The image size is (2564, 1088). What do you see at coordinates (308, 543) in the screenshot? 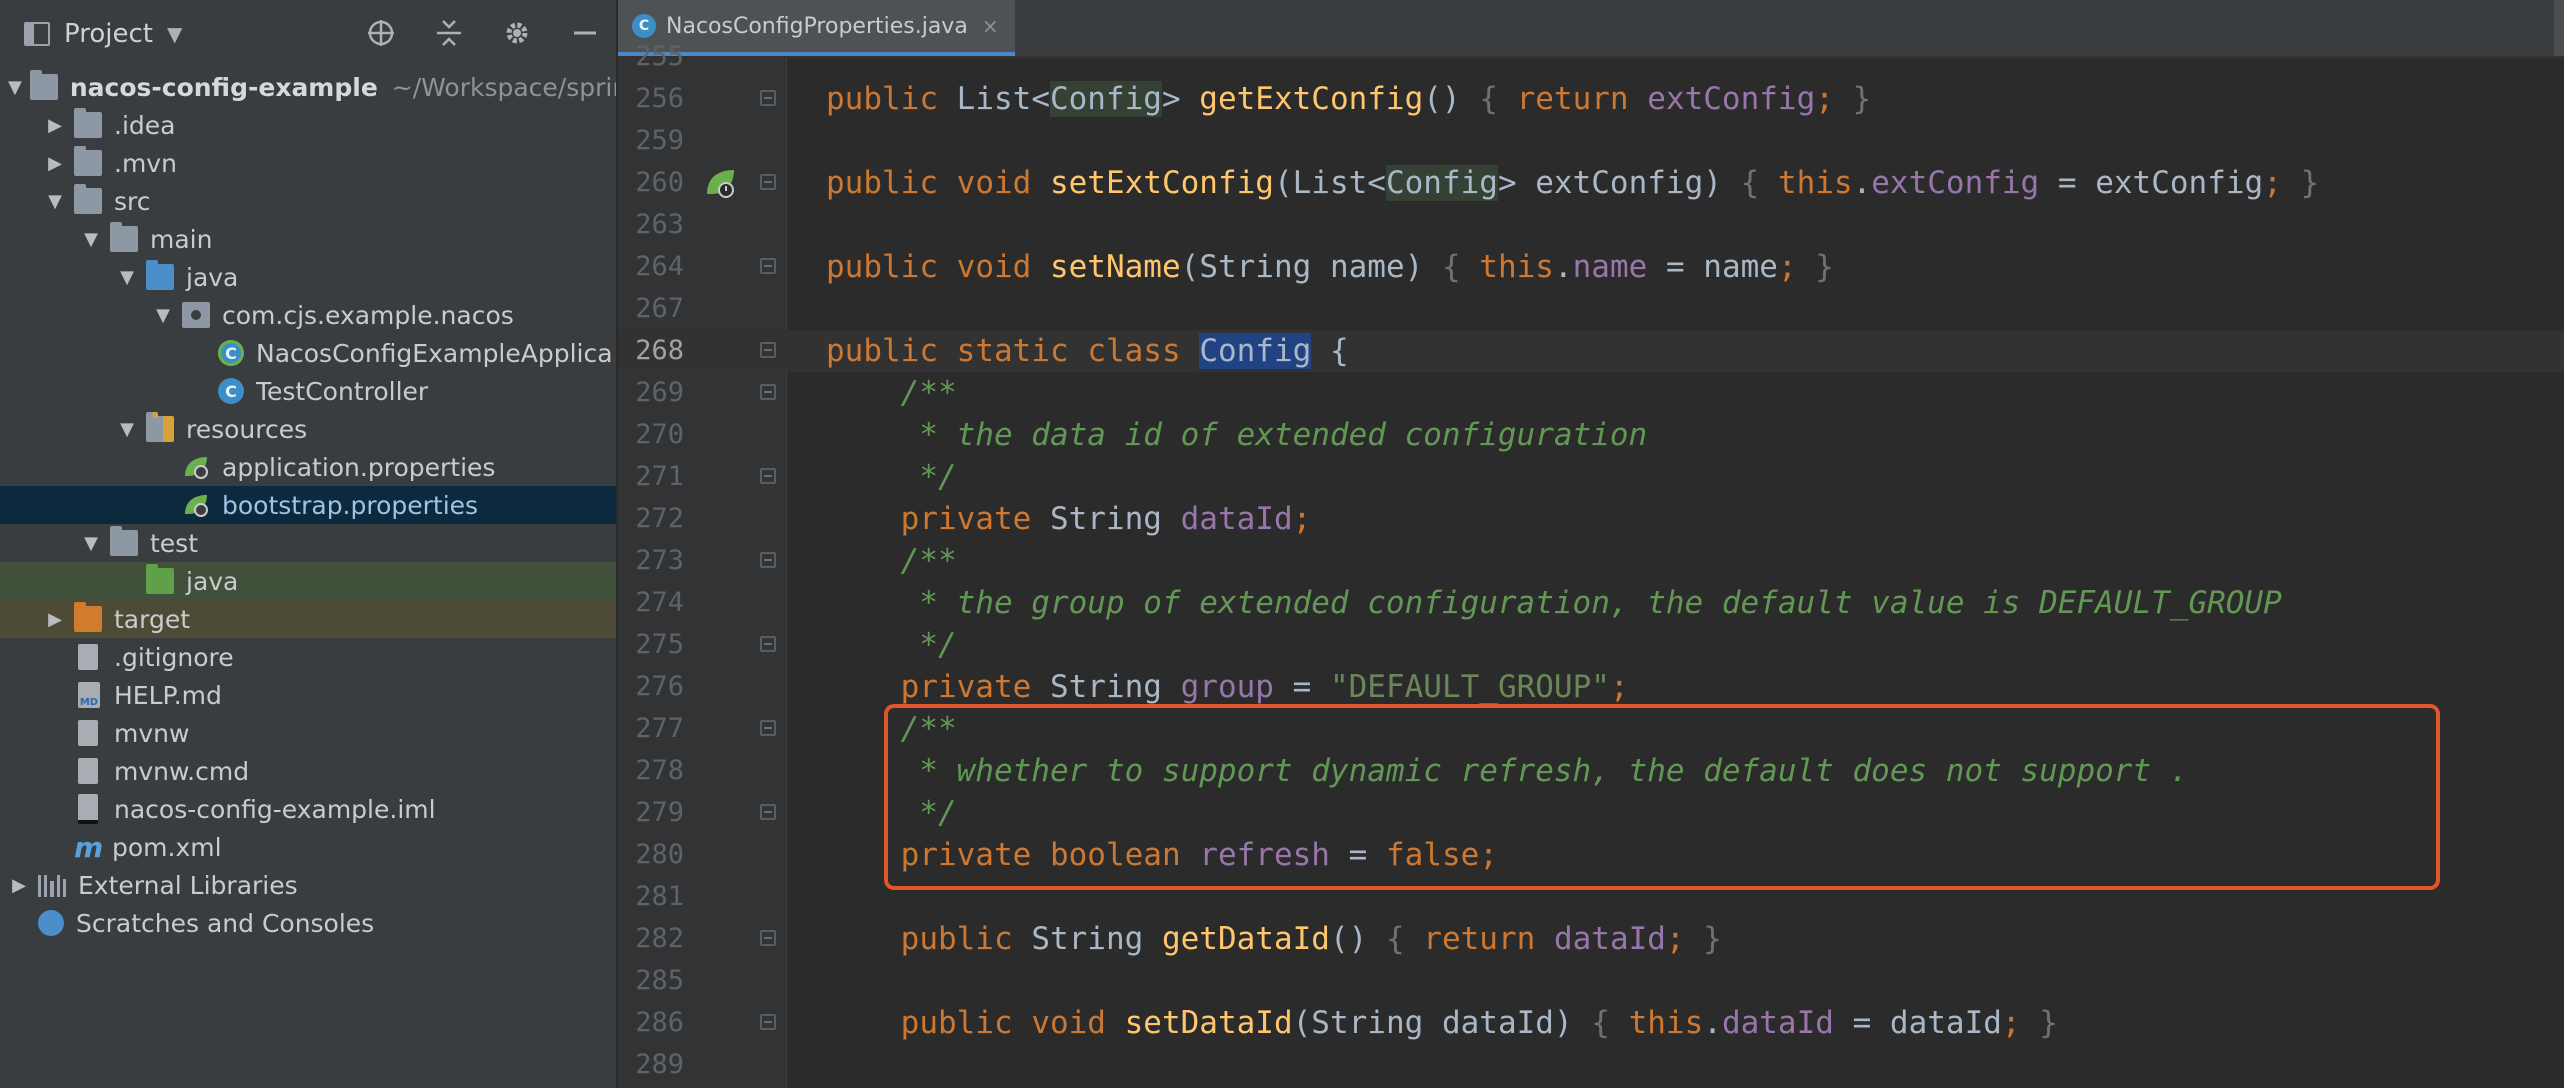
I see `tree-item: ▼ test` at bounding box center [308, 543].